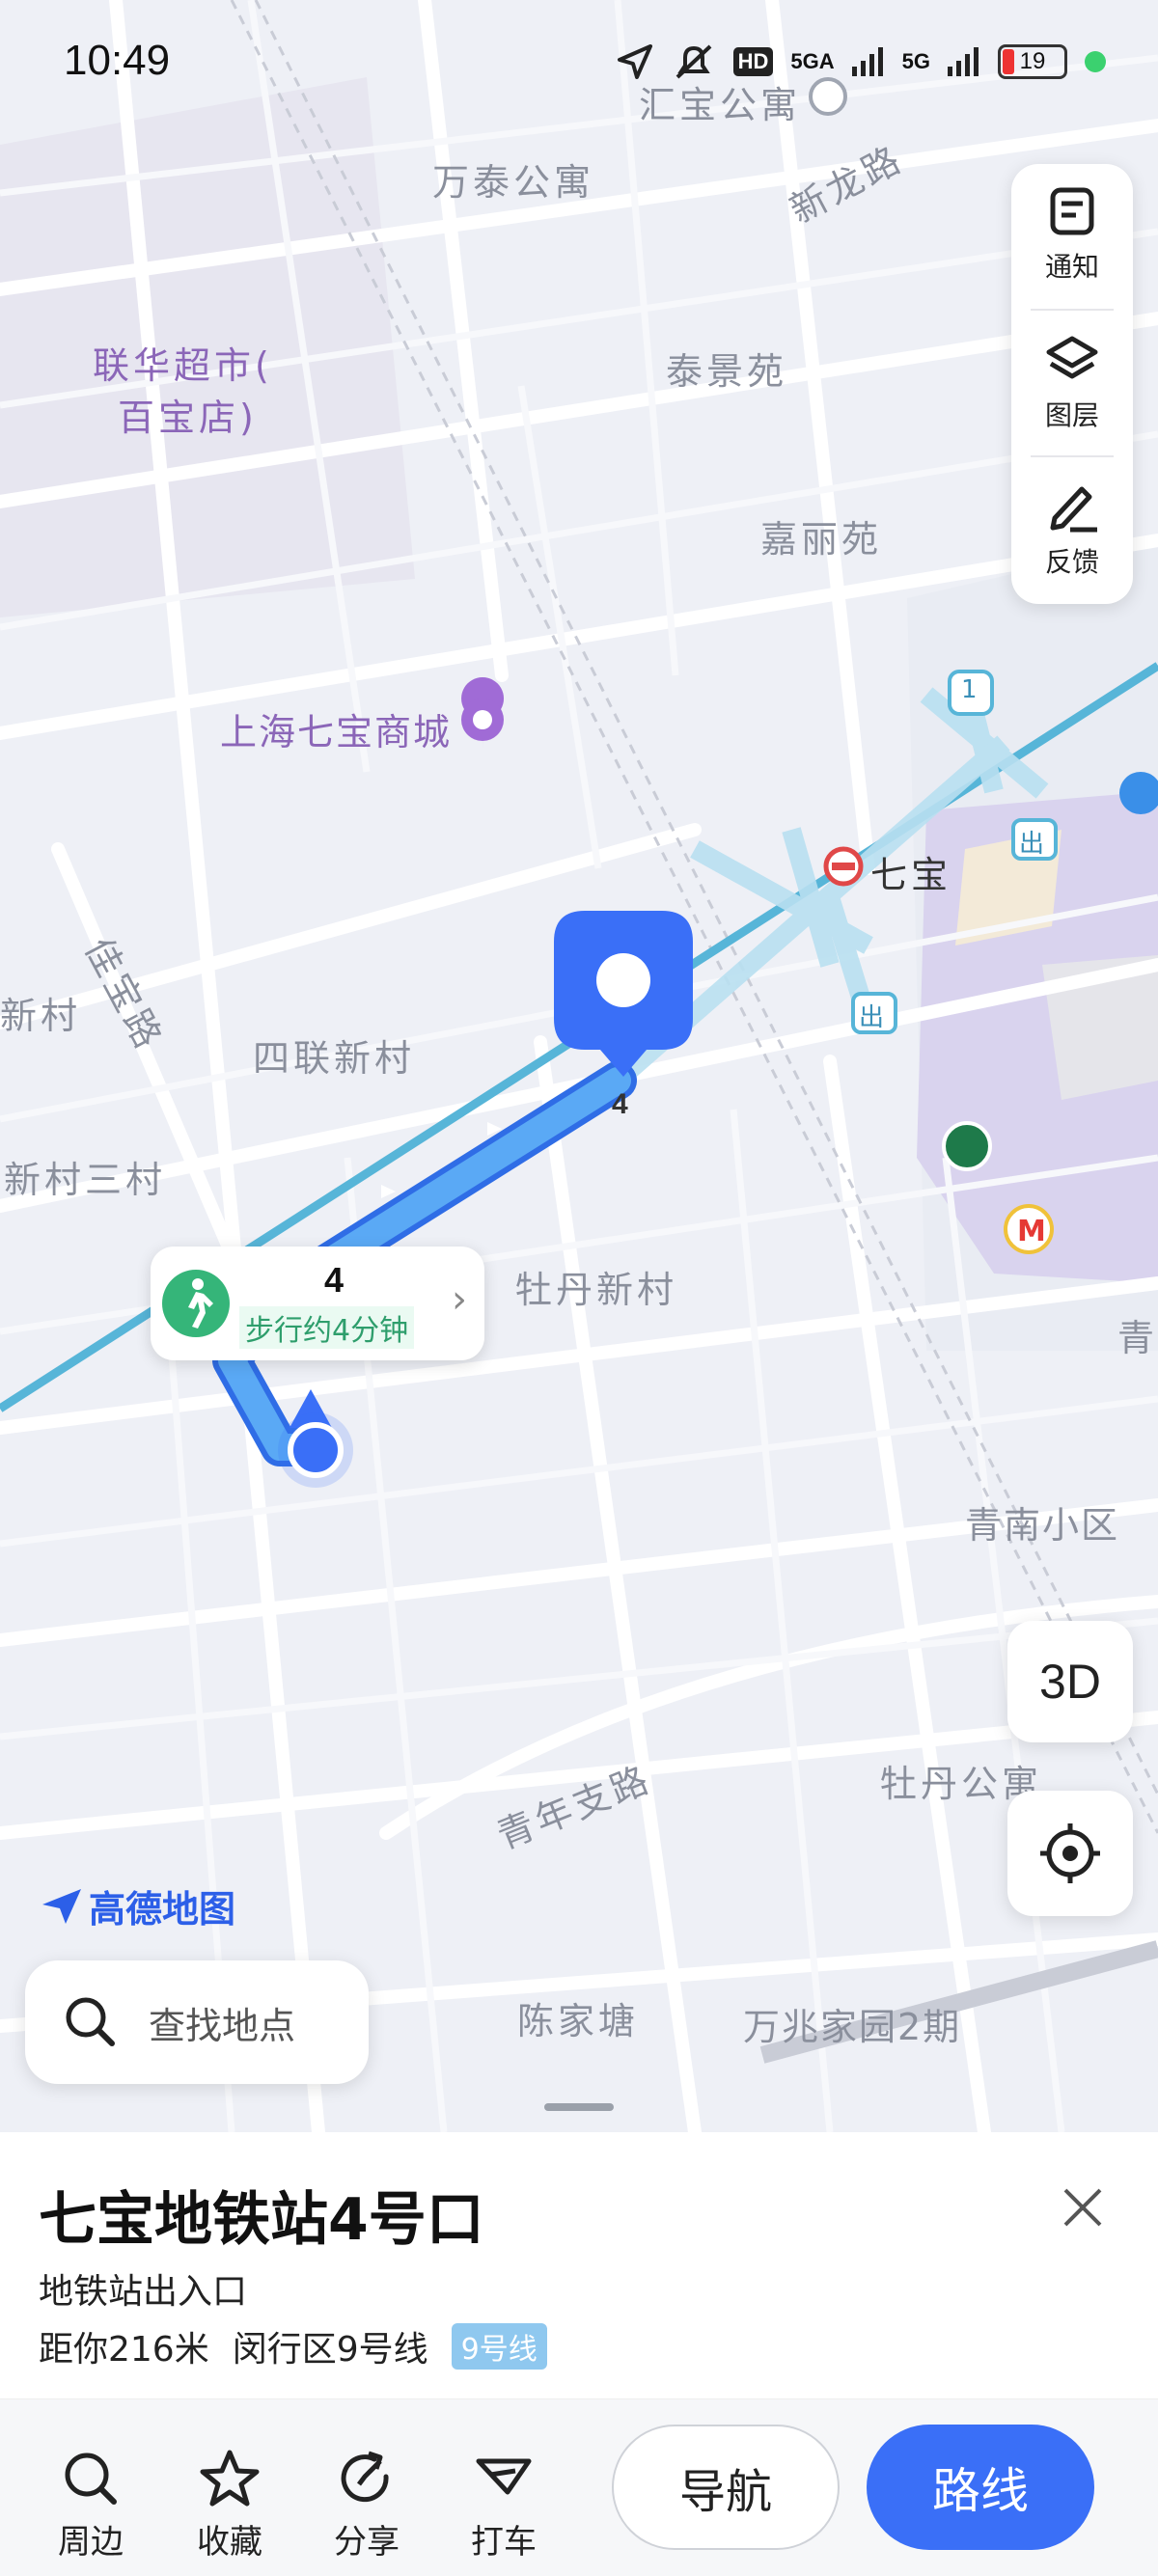 This screenshot has height=2576, width=1158. What do you see at coordinates (726, 2488) in the screenshot?
I see `navigate-button: 导航` at bounding box center [726, 2488].